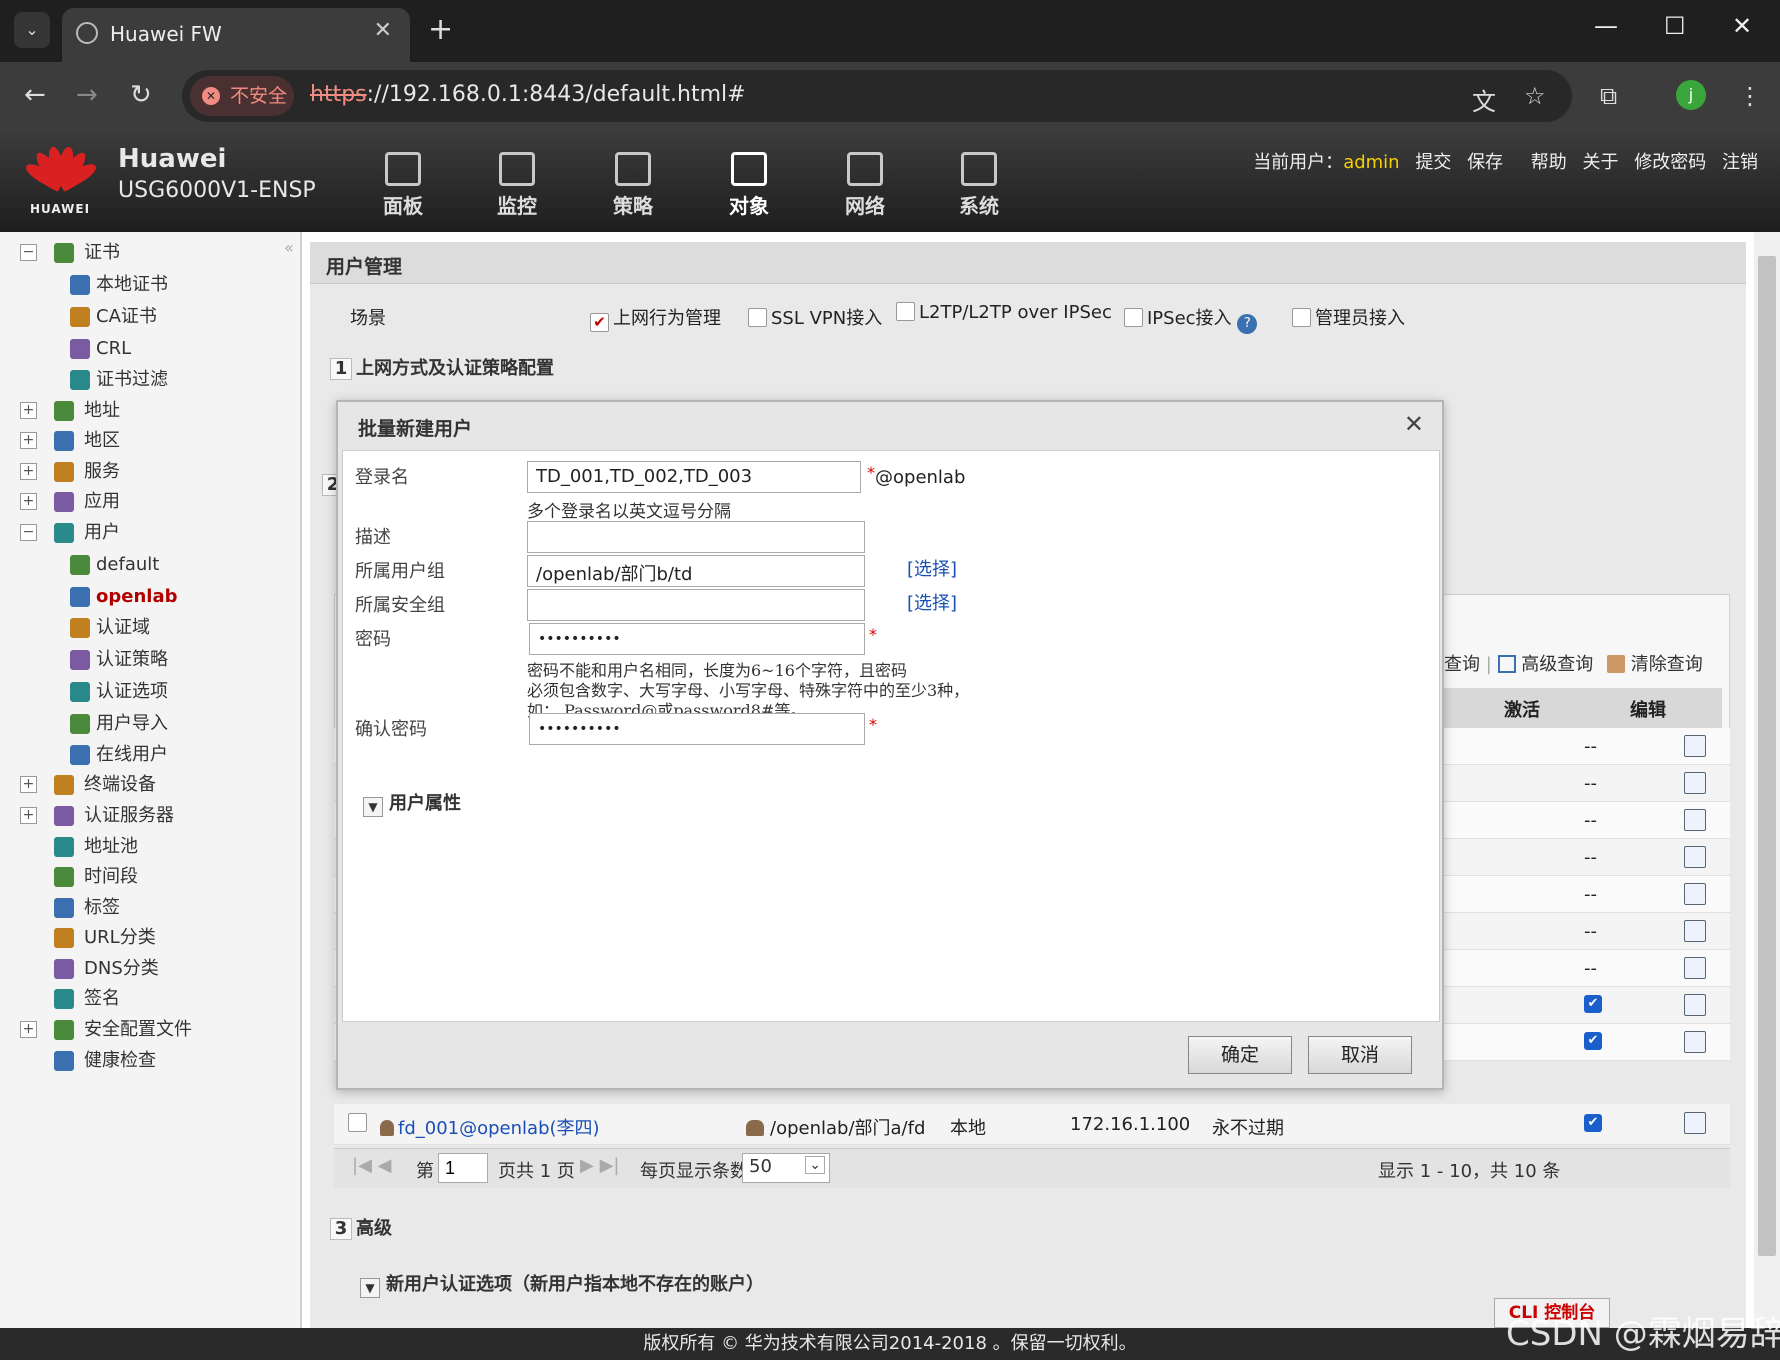  What do you see at coordinates (1549, 162) in the screenshot?
I see `help-link: 帮助` at bounding box center [1549, 162].